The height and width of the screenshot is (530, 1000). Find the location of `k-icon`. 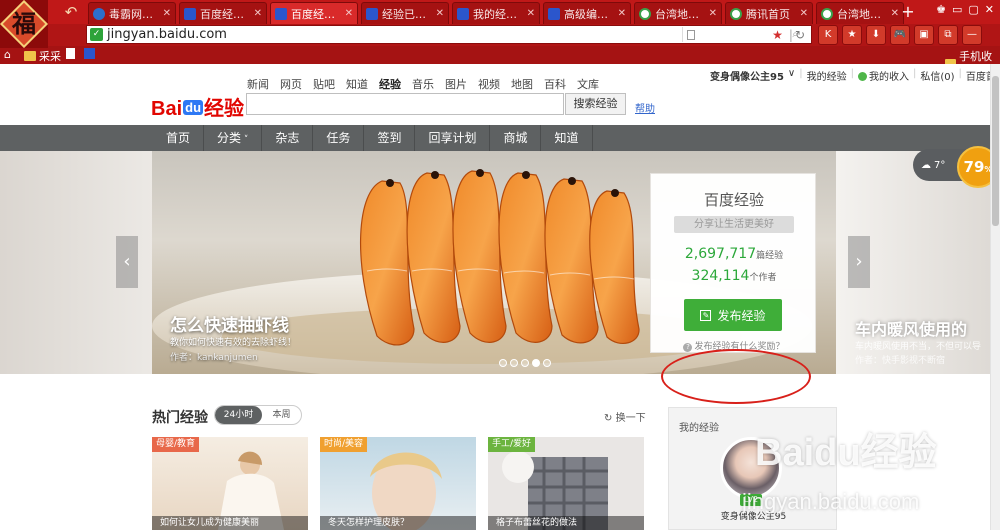

k-icon is located at coordinates (99, 13).